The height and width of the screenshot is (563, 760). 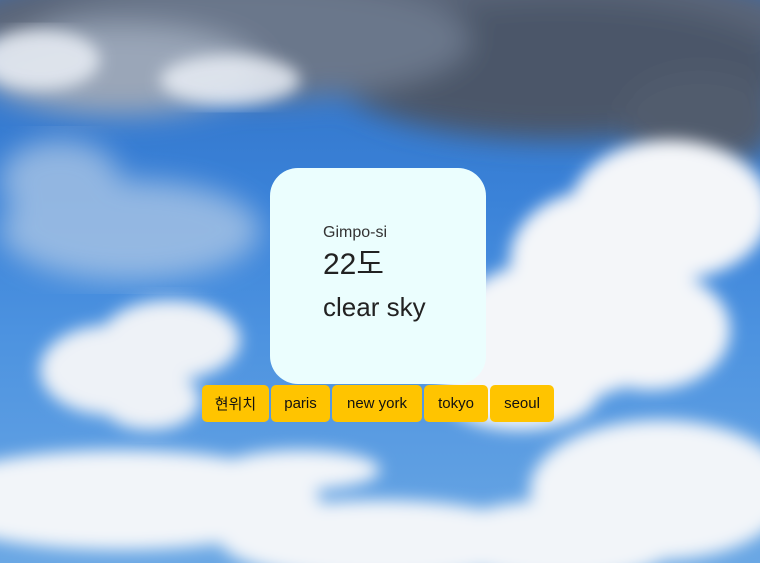 I want to click on weather-card: Gimpo-si 22도 clear sky, so click(x=378, y=276).